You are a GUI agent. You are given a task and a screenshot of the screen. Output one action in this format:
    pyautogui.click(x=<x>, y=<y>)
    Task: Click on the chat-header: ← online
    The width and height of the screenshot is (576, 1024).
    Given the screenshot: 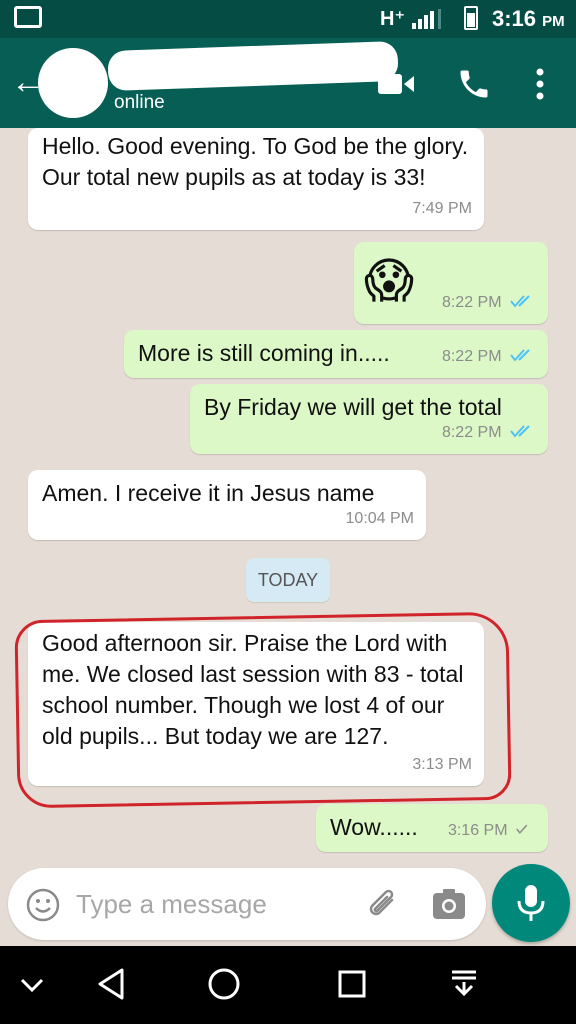 What is the action you would take?
    pyautogui.click(x=288, y=83)
    